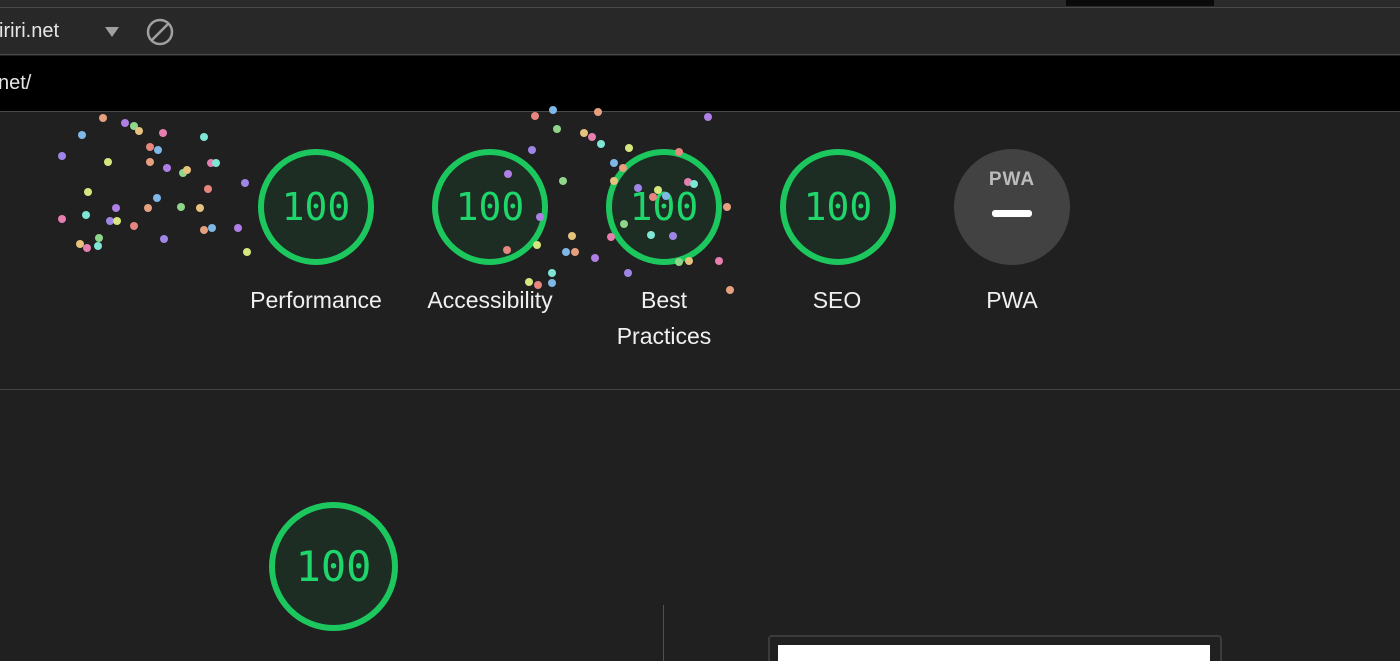 The height and width of the screenshot is (661, 1400). What do you see at coordinates (700, 4) in the screenshot?
I see `tab-strip` at bounding box center [700, 4].